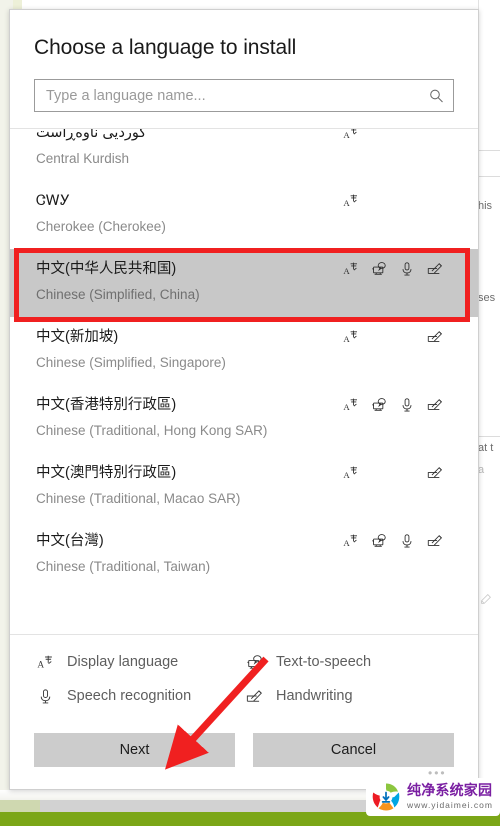 Image resolution: width=500 pixels, height=826 pixels. Describe the element at coordinates (244, 283) in the screenshot. I see `language-row: 中文(中华人民共和国) Chinese (Simplified, China) A` at that location.